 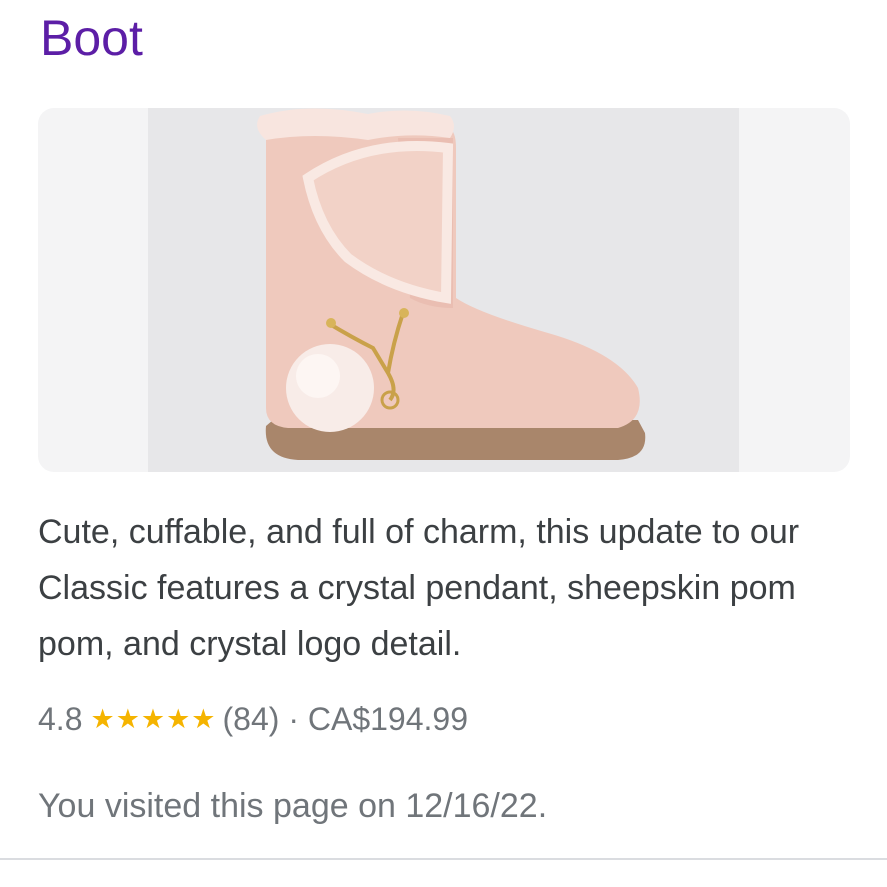 I want to click on price: CA$194.99, so click(x=387, y=718).